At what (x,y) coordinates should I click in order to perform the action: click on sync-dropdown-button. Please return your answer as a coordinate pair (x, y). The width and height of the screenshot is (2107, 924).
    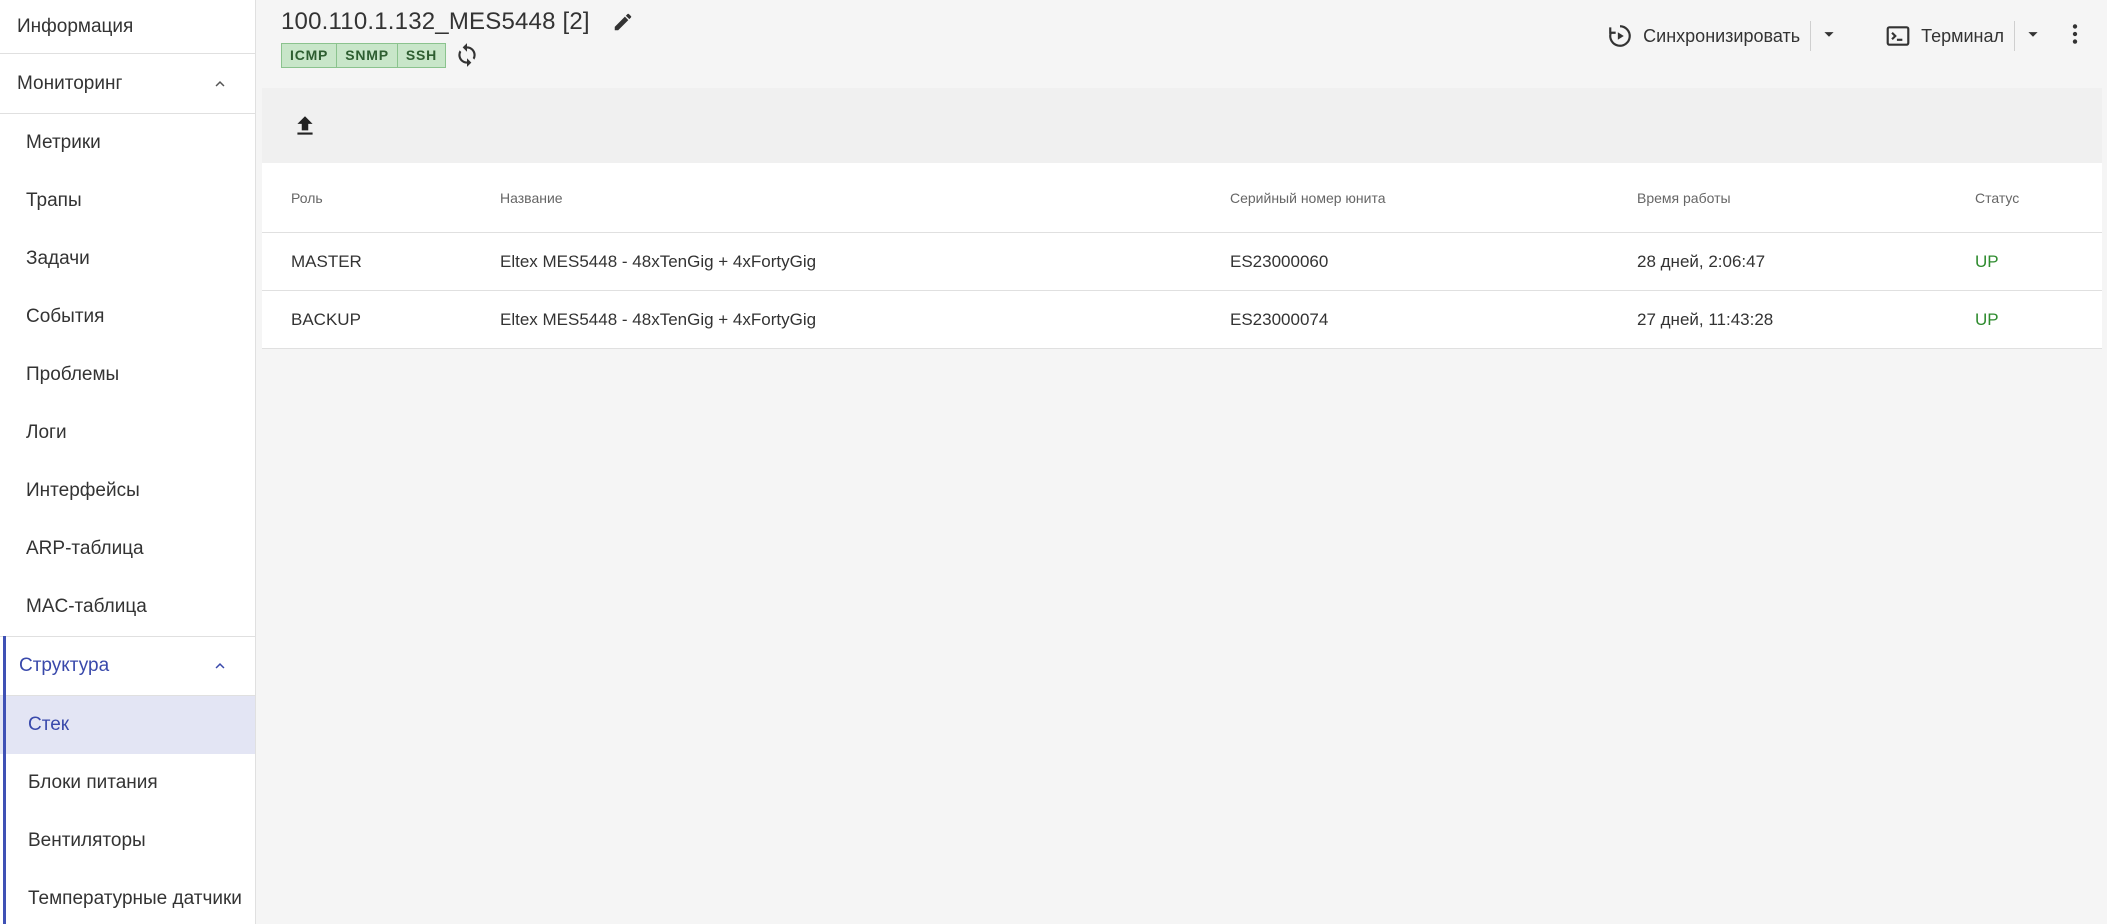
    Looking at the image, I should click on (1829, 36).